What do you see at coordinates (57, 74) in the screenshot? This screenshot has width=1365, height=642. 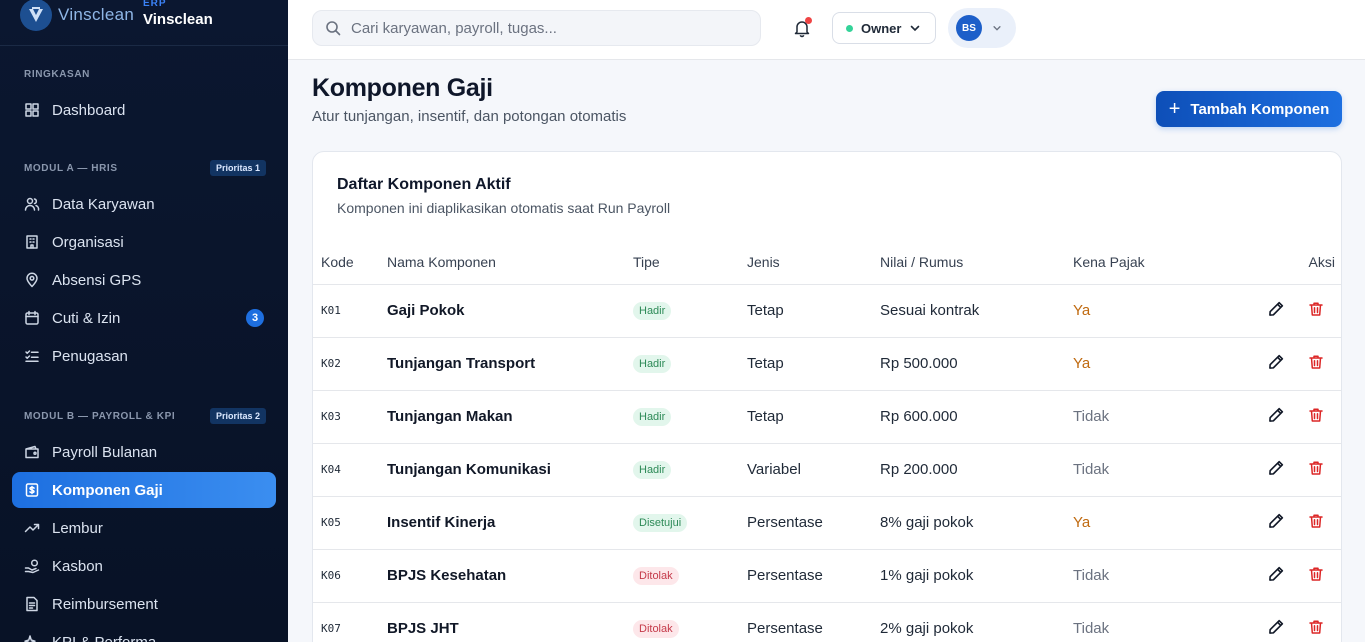 I see `sidebar-section-label: RINGKASAN` at bounding box center [57, 74].